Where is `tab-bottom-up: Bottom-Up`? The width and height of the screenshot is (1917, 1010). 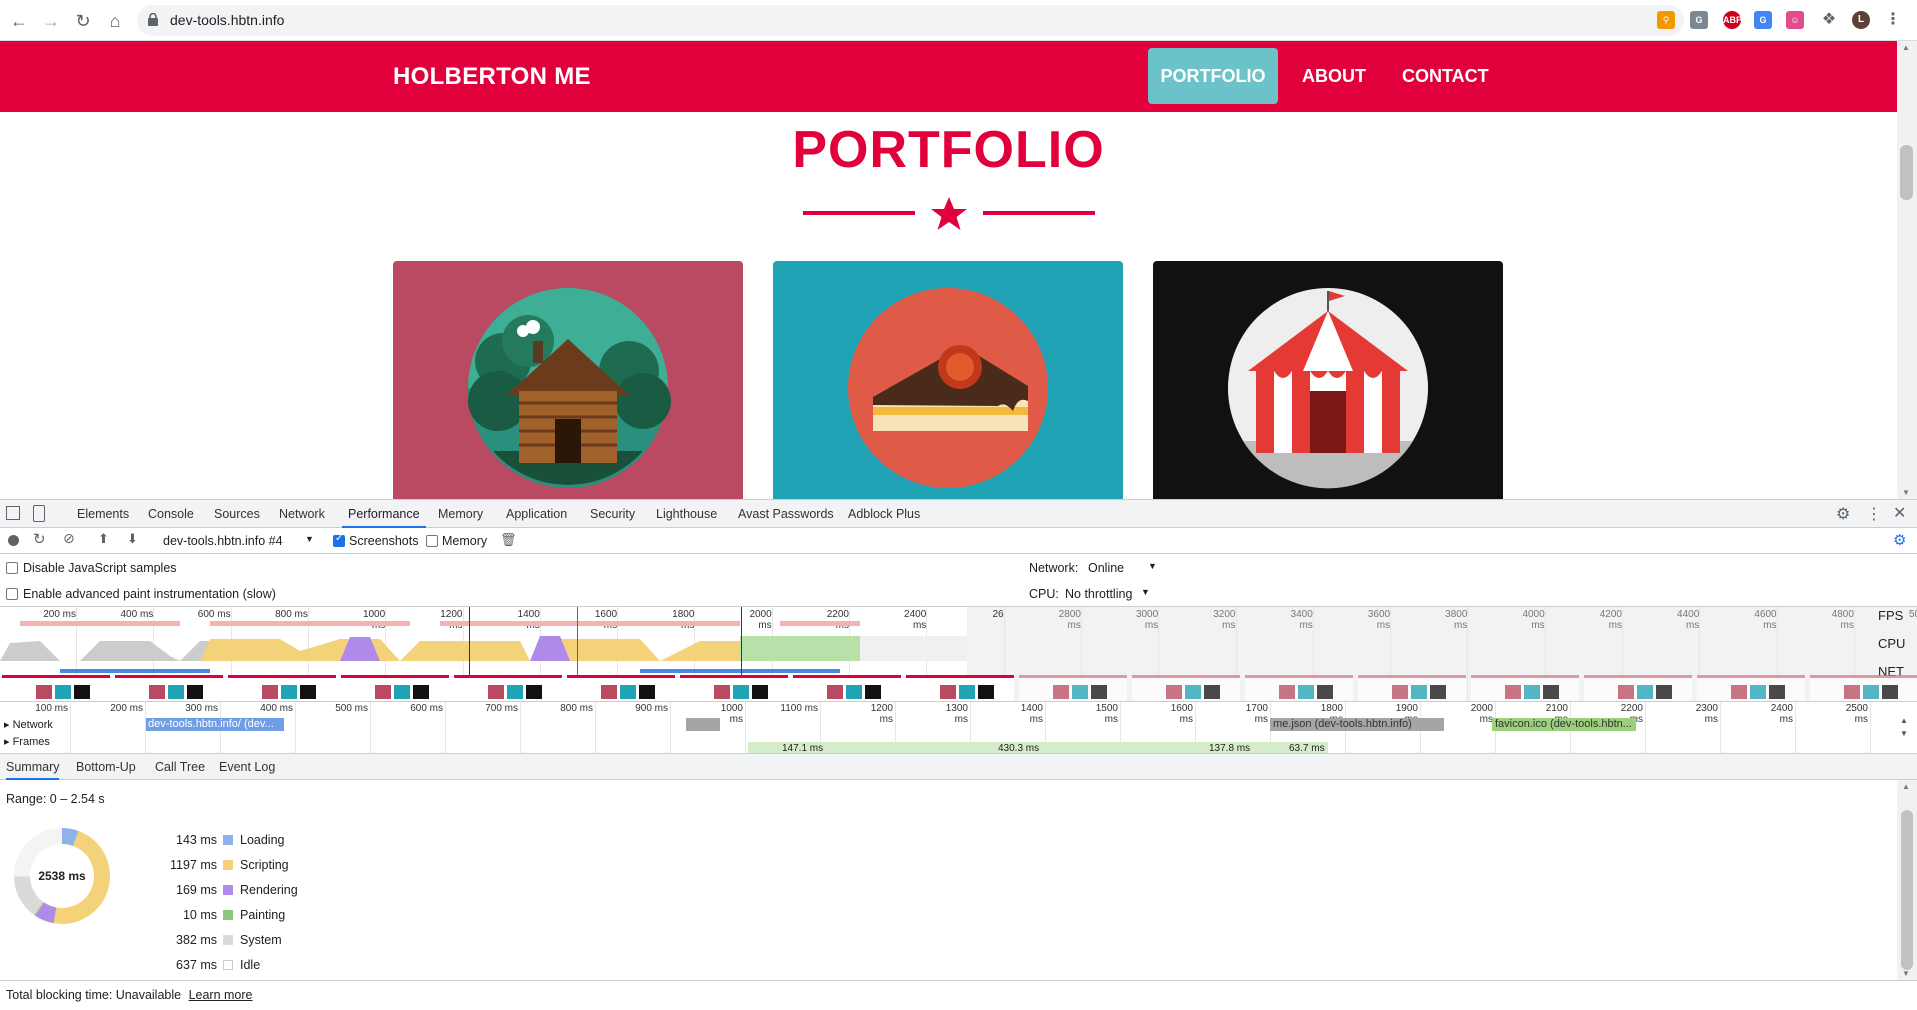 tab-bottom-up: Bottom-Up is located at coordinates (106, 767).